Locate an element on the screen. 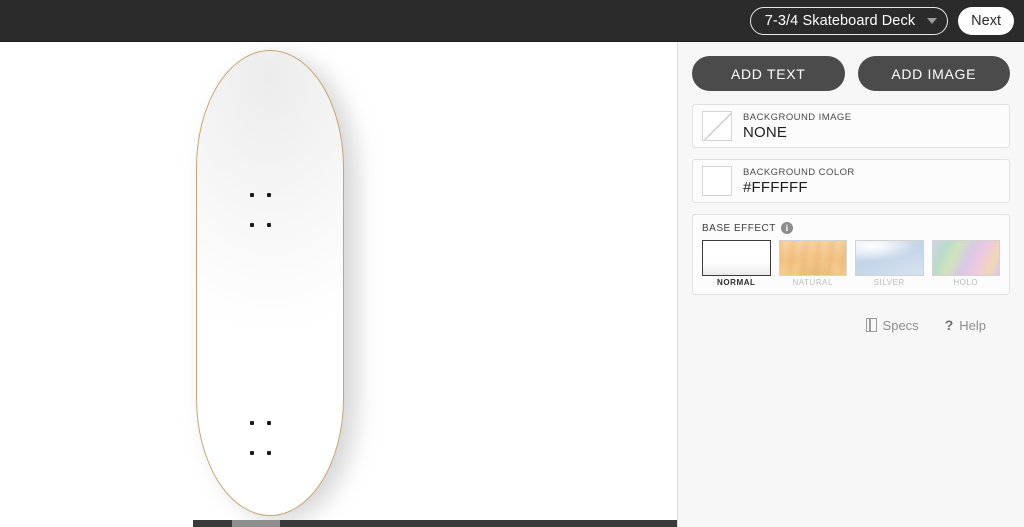 The image size is (1024, 527). help-link: ? Help is located at coordinates (965, 325).